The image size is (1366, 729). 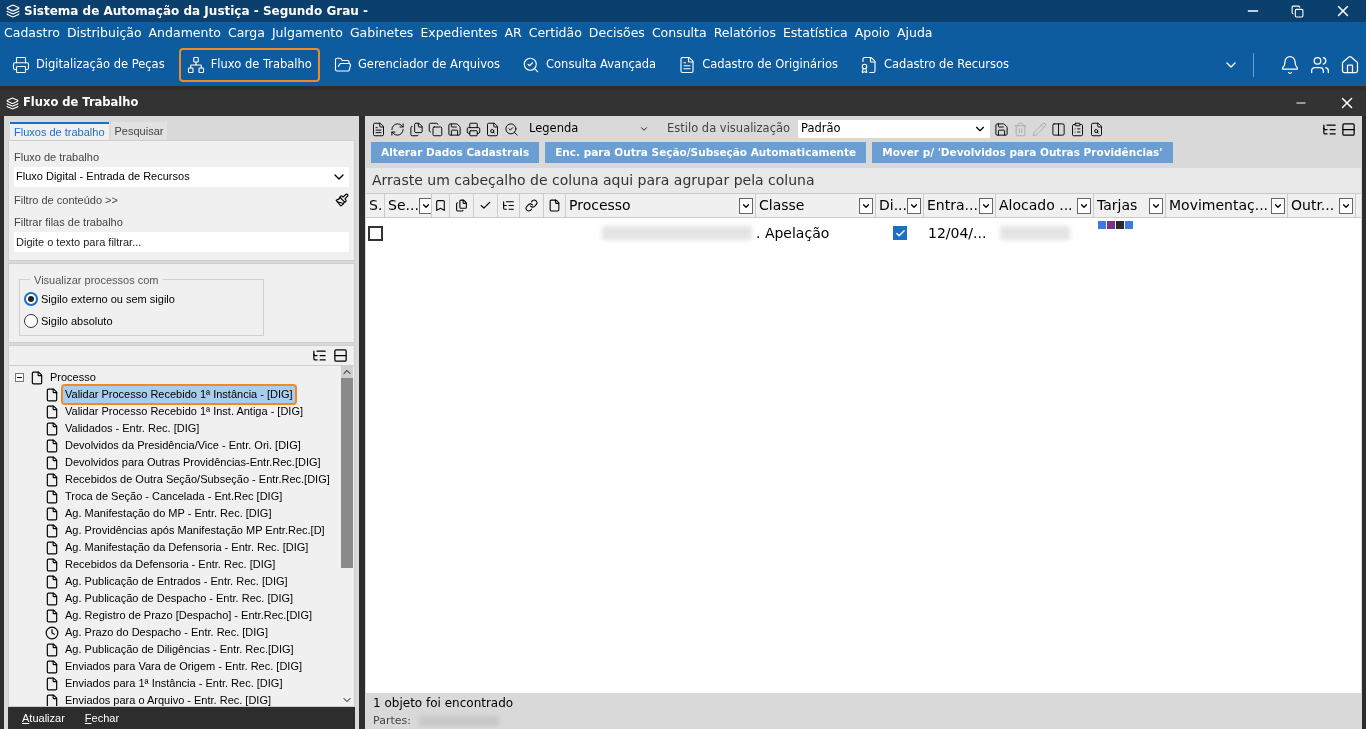 I want to click on content-filter-link: Filtro de conteúdo >>, so click(x=66, y=199).